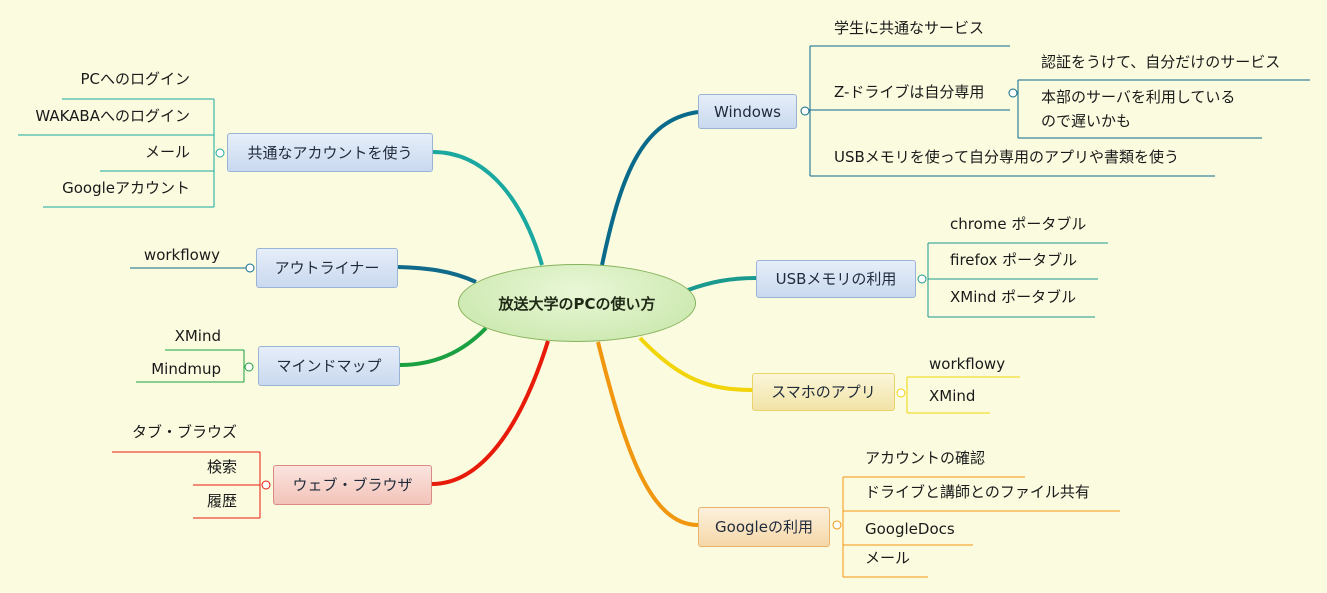 This screenshot has width=1327, height=593. What do you see at coordinates (437, 274) in the screenshot?
I see `branch-line-outliner` at bounding box center [437, 274].